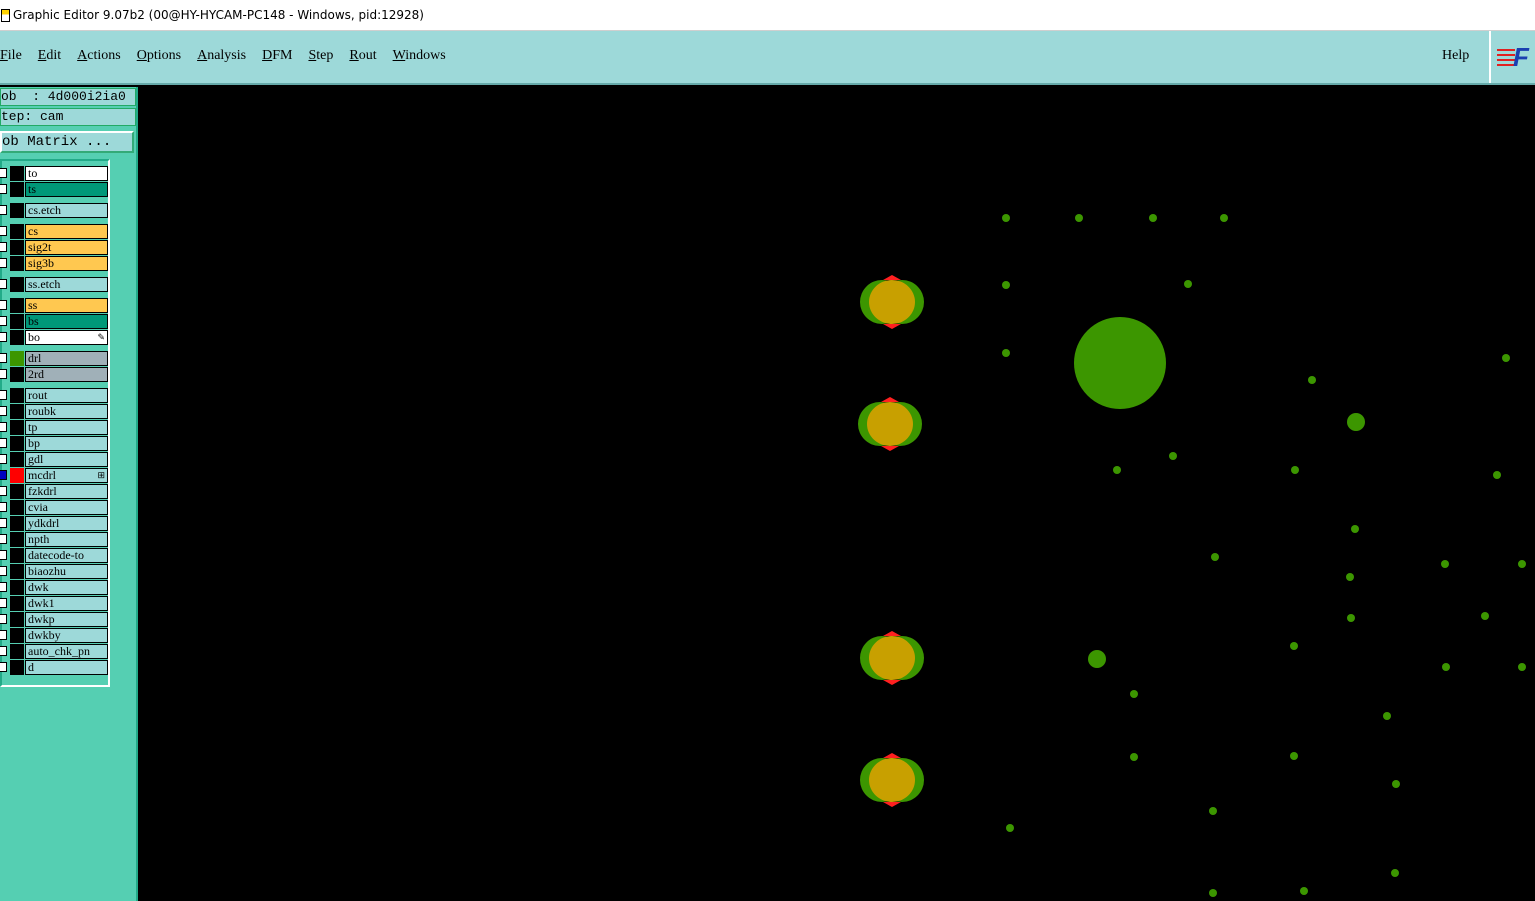 The width and height of the screenshot is (1535, 901). I want to click on layer-row-ss: ss, so click(54, 305).